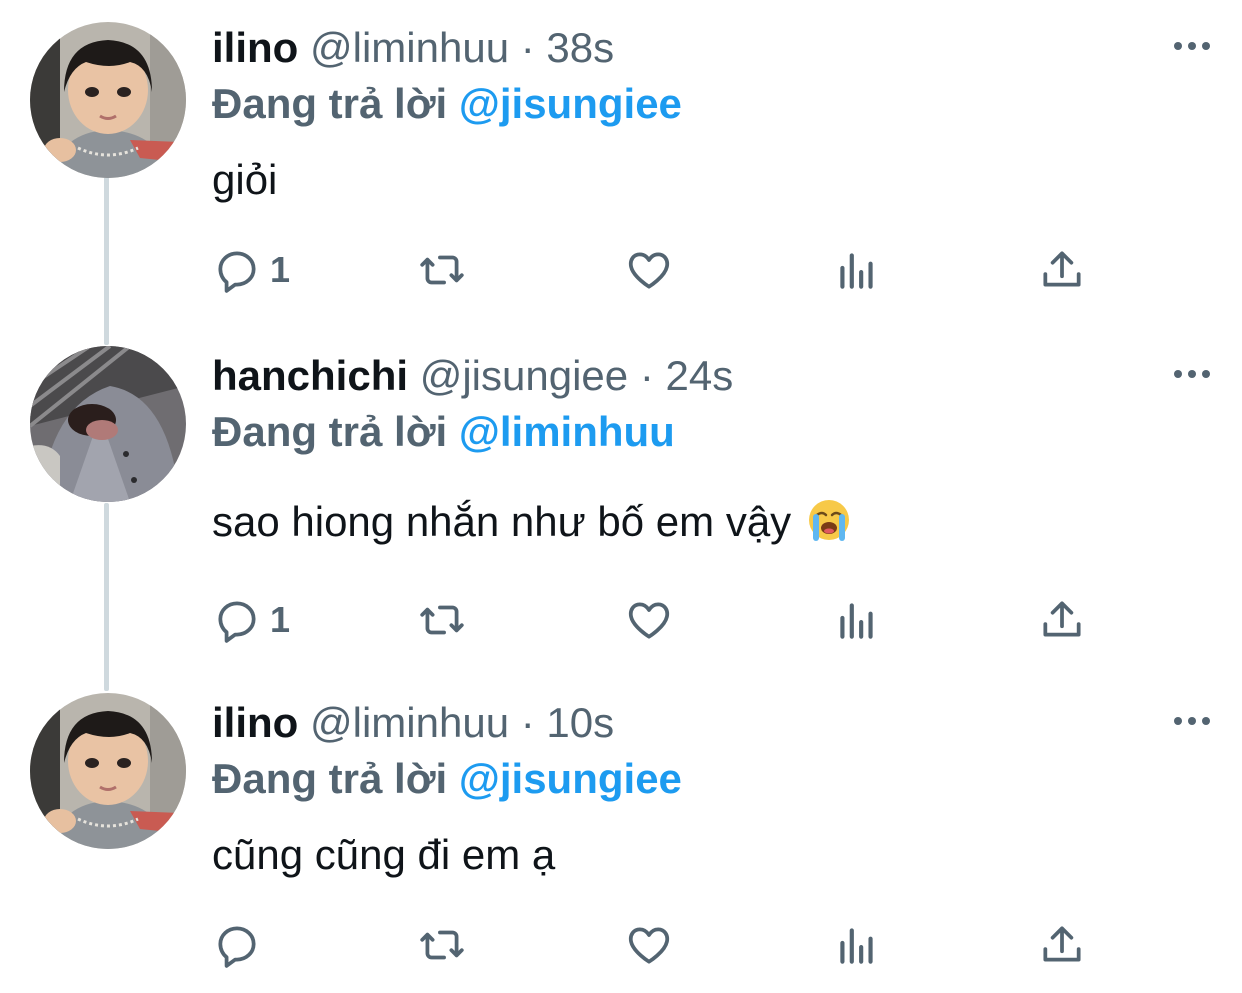  Describe the element at coordinates (384, 854) in the screenshot. I see `tweet-text: cũng cũng đi em ạ` at that location.